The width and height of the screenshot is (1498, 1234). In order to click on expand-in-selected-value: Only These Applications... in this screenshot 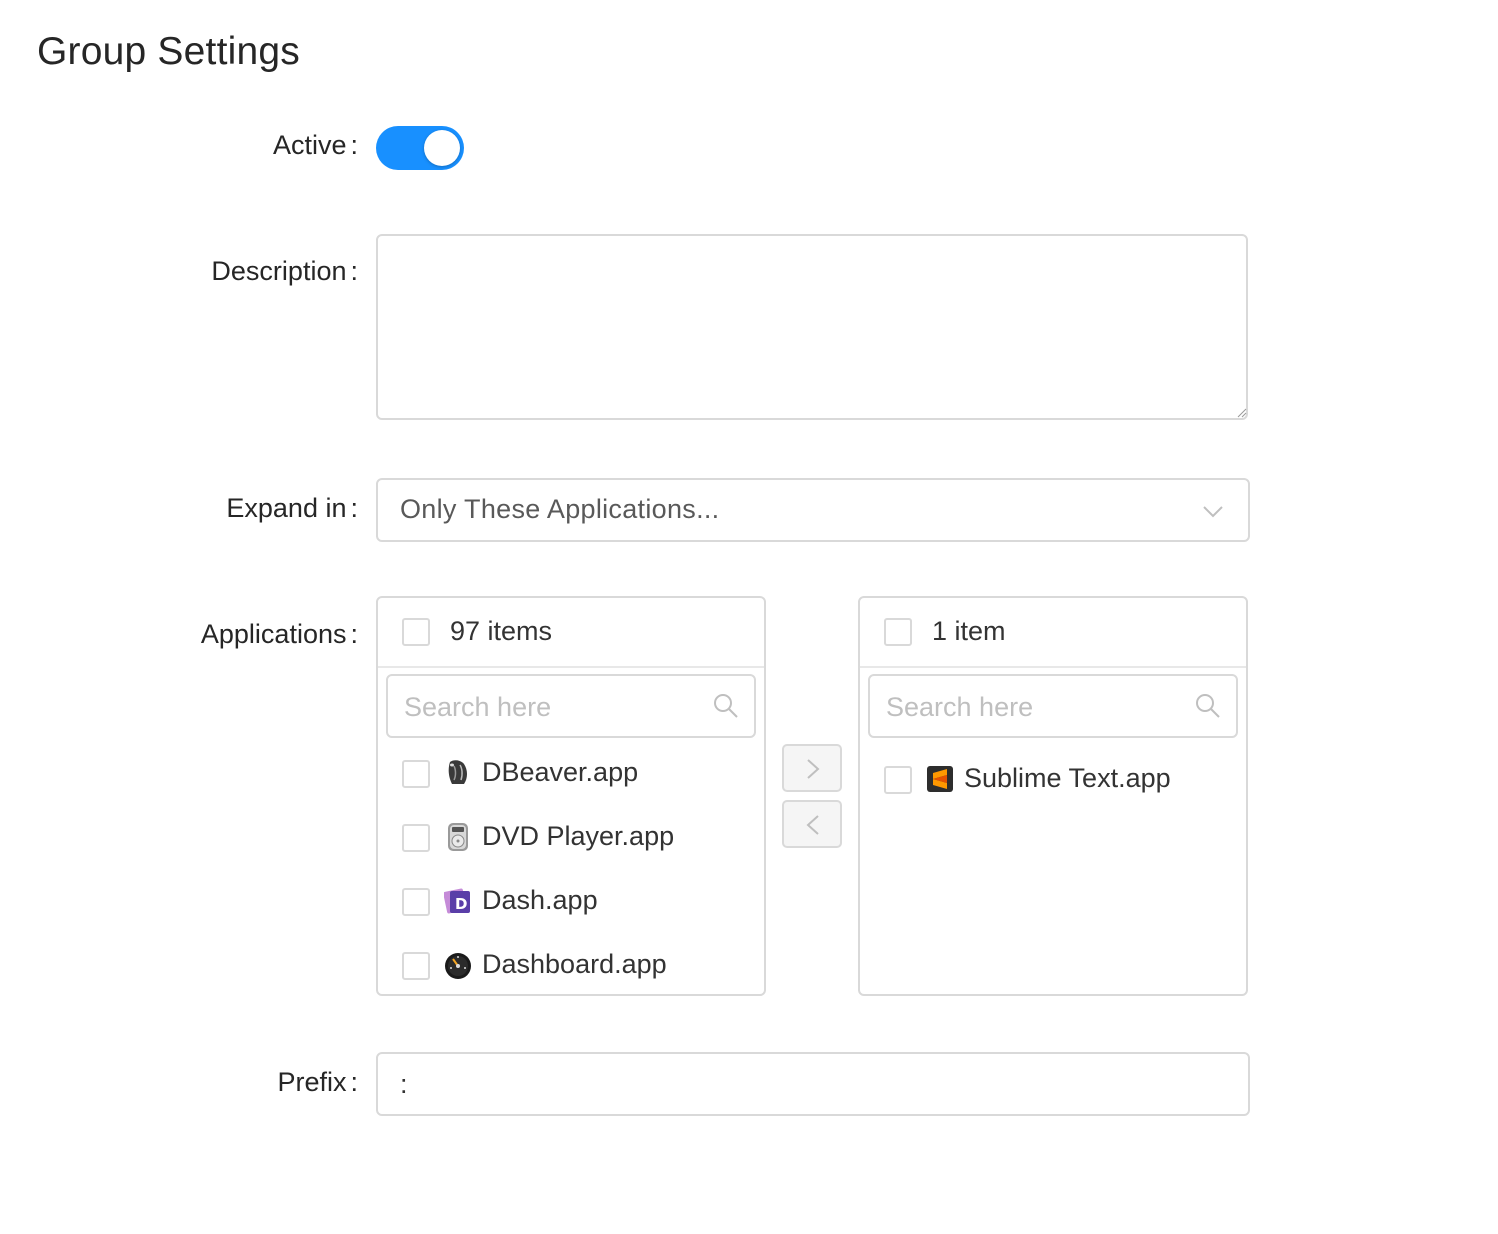, I will do `click(560, 509)`.